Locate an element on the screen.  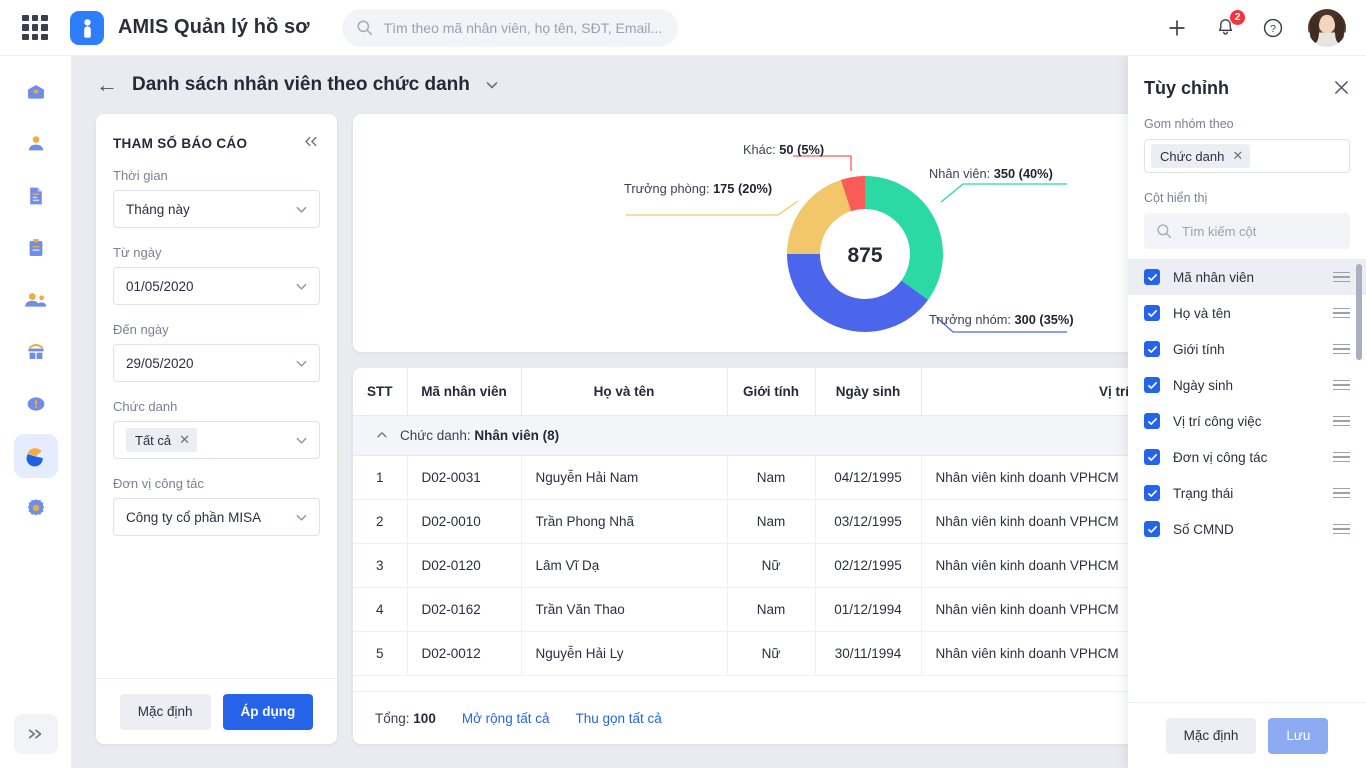
cell-code: D02-0031 is located at coordinates (464, 477).